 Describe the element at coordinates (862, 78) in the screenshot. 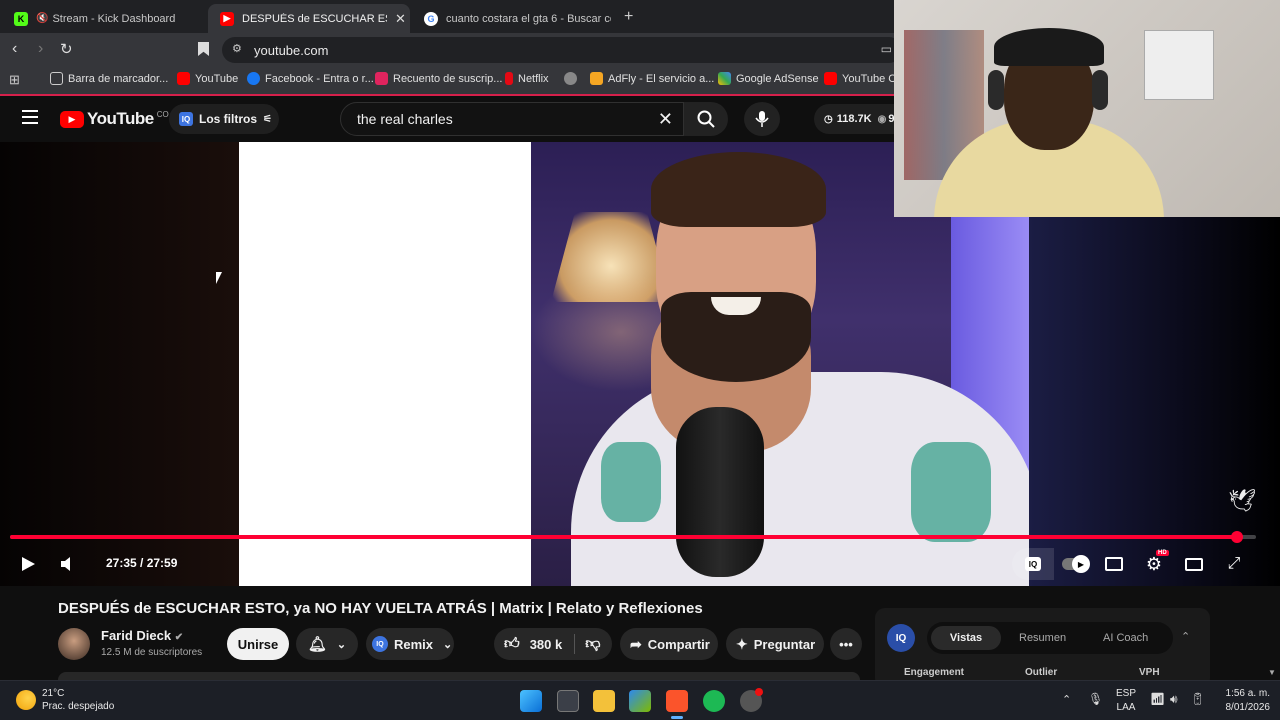

I see `bookmark-youtube-creator: YouTube Cr` at that location.